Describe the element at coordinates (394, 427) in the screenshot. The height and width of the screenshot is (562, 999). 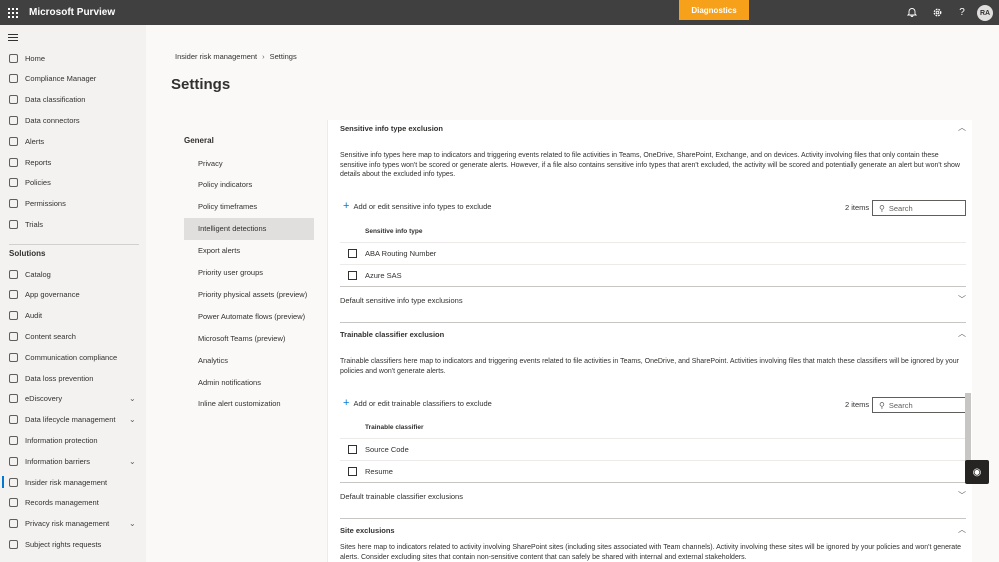
I see `trainable-column-header: Trainable classifier` at that location.